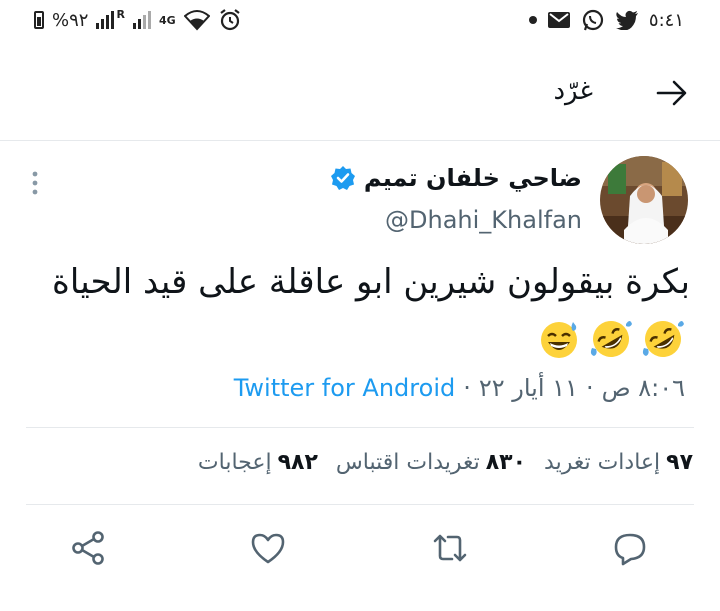 Image resolution: width=720 pixels, height=611 pixels. What do you see at coordinates (360, 140) in the screenshot?
I see `header-divider` at bounding box center [360, 140].